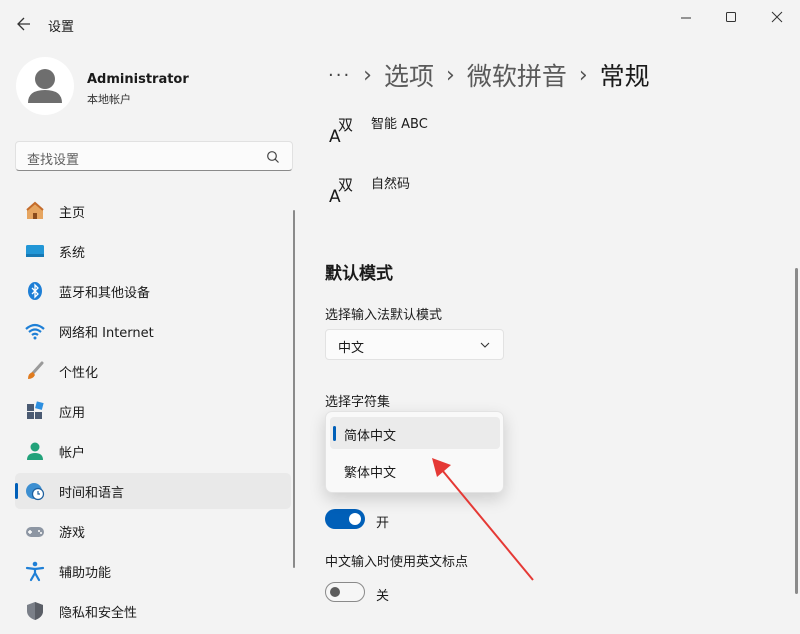 The image size is (800, 634). What do you see at coordinates (153, 491) in the screenshot?
I see `sidebar-item-time-language: 时间和语言` at bounding box center [153, 491].